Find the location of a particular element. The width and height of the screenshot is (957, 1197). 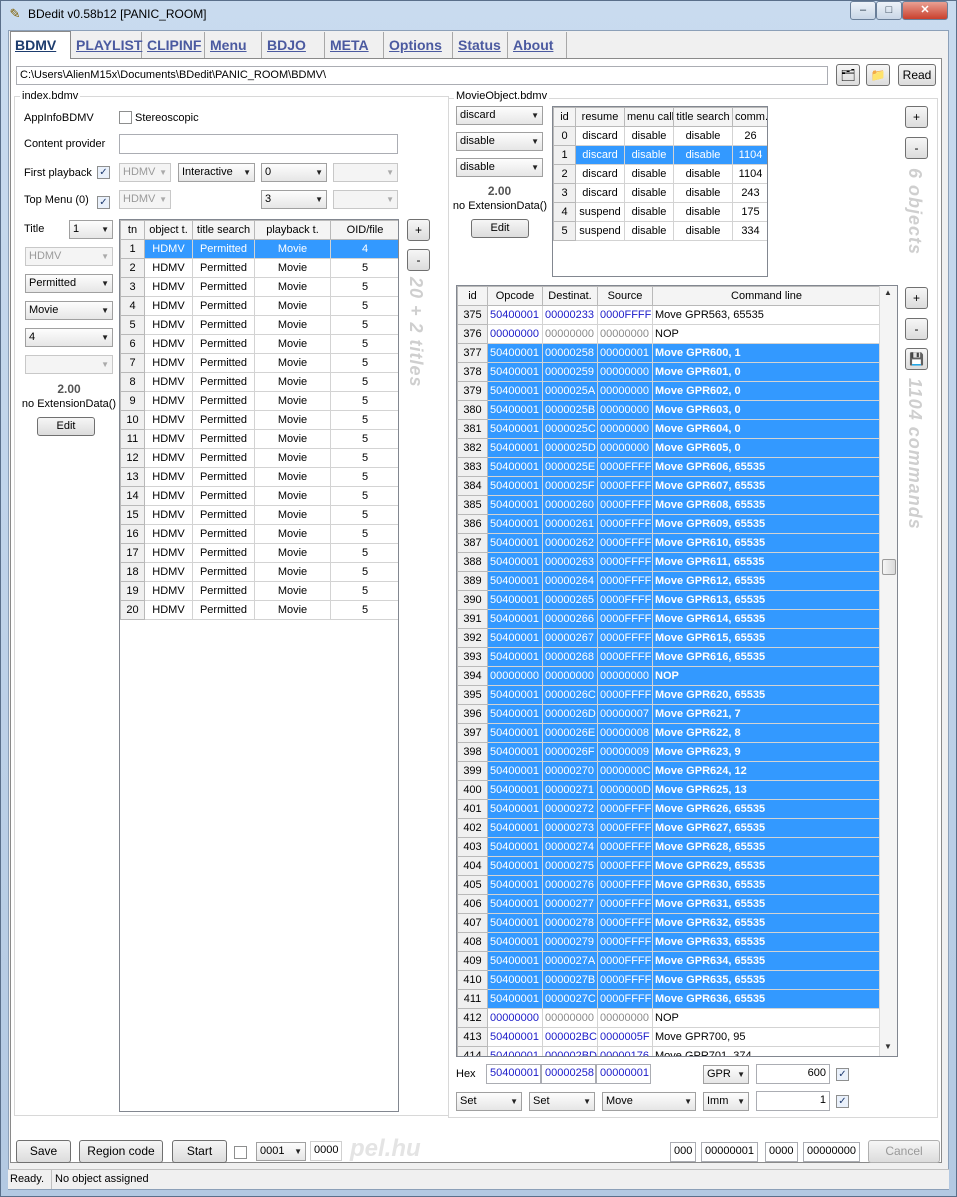

command-id: 387 is located at coordinates (472, 543).